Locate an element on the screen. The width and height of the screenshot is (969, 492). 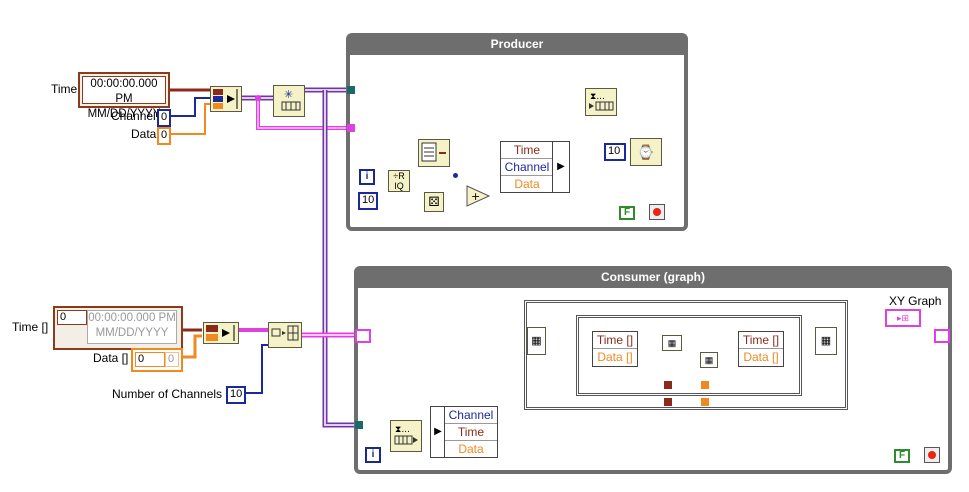
inner-bundle-right: Time [] Data [] is located at coordinates (761, 349).